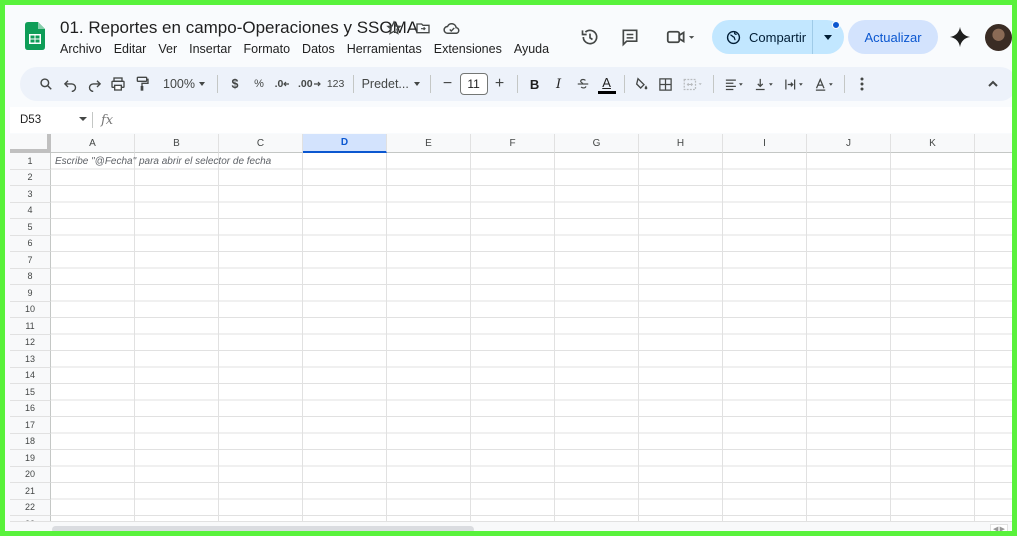 Image resolution: width=1017 pixels, height=536 pixels. Describe the element at coordinates (998, 37) in the screenshot. I see `user-avatar` at that location.